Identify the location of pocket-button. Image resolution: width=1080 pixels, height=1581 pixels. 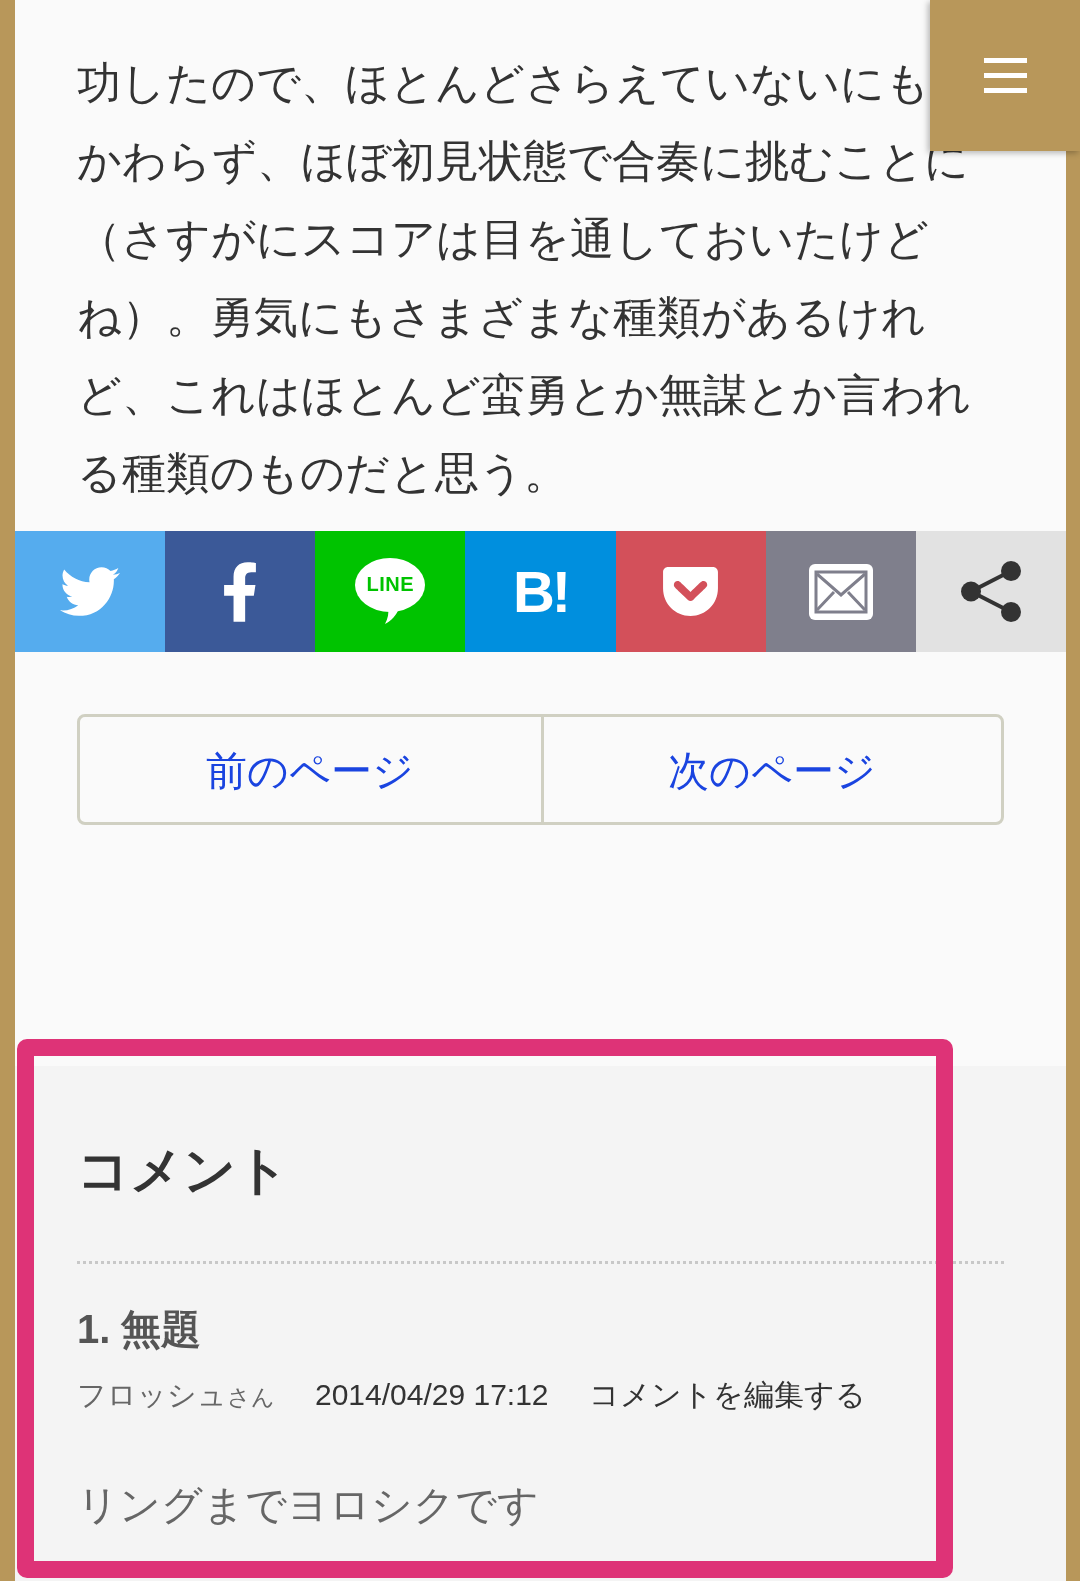
(690, 591).